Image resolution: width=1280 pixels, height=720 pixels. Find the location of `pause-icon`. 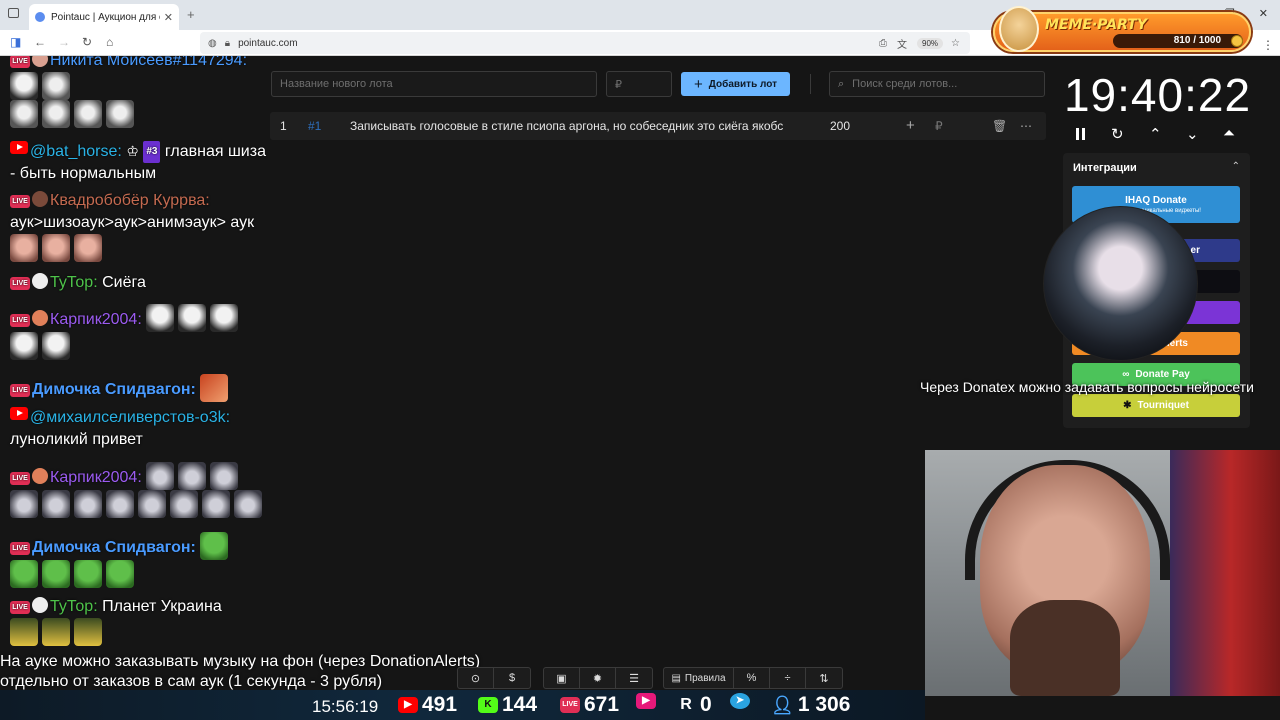

pause-icon is located at coordinates (1082, 135).